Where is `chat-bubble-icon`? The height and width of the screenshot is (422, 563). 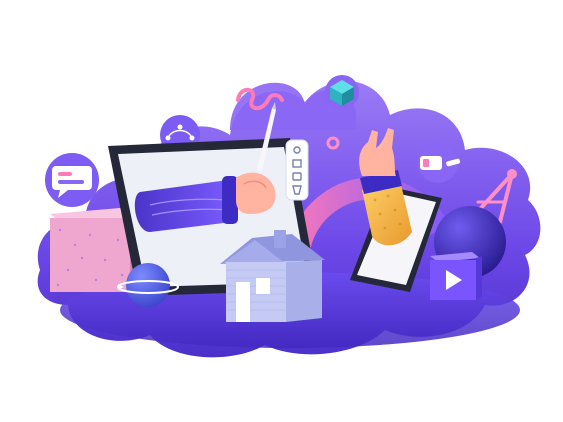 chat-bubble-icon is located at coordinates (72, 180).